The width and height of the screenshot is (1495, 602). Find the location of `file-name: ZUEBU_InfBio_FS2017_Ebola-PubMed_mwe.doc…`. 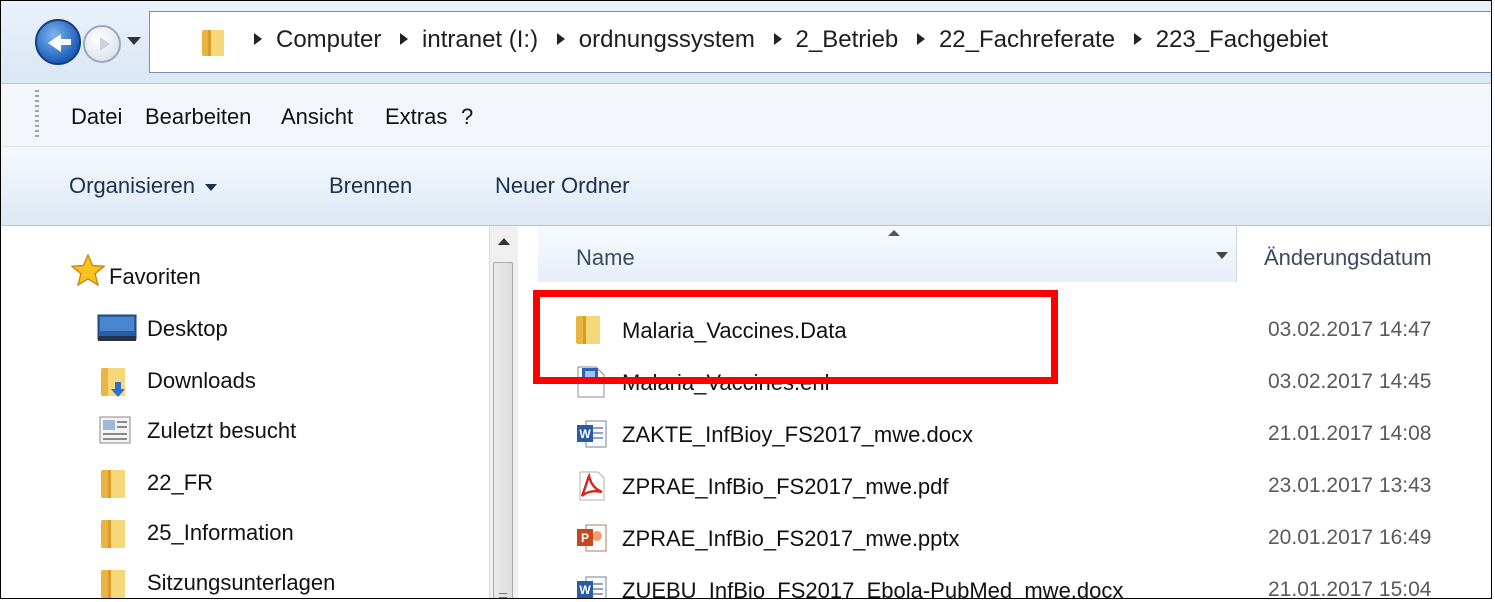

file-name: ZUEBU_InfBio_FS2017_Ebola-PubMed_mwe.doc… is located at coordinates (873, 588).